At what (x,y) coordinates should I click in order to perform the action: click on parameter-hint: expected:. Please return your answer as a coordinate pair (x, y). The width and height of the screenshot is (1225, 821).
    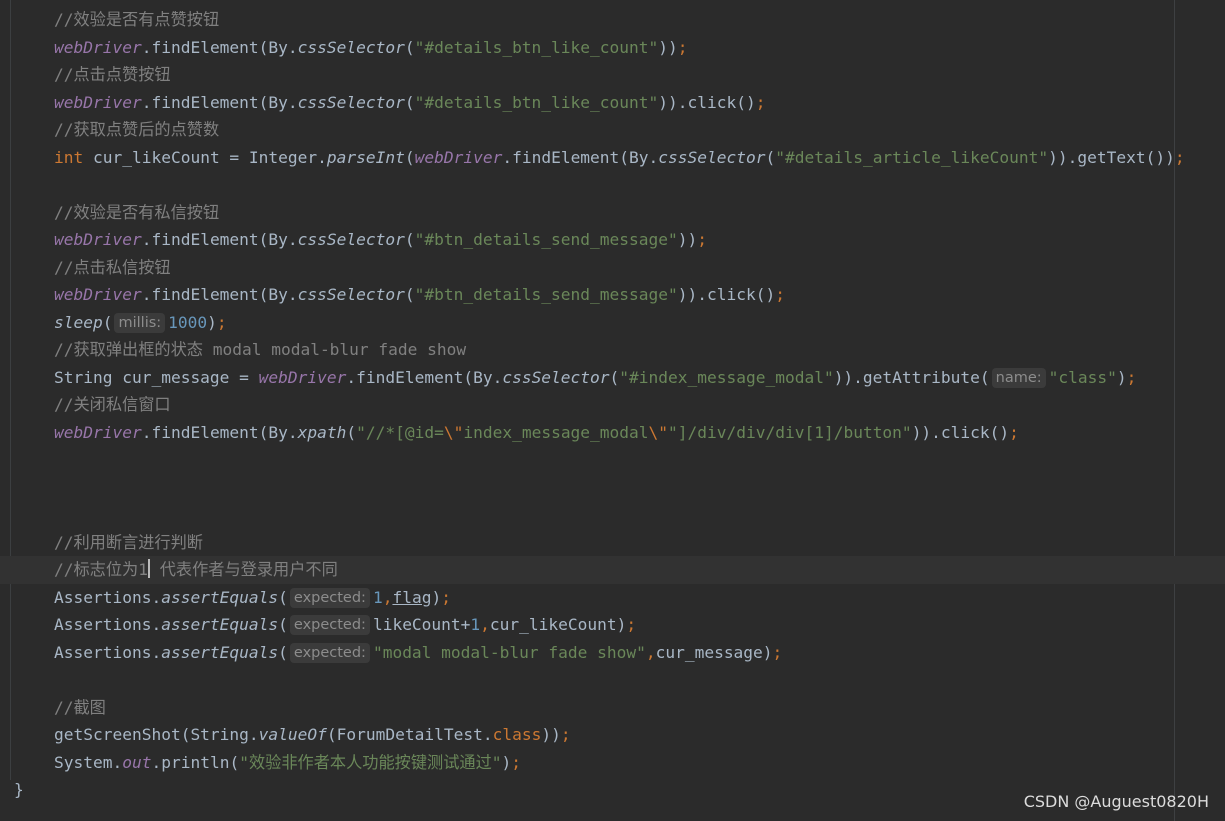
    Looking at the image, I should click on (329, 625).